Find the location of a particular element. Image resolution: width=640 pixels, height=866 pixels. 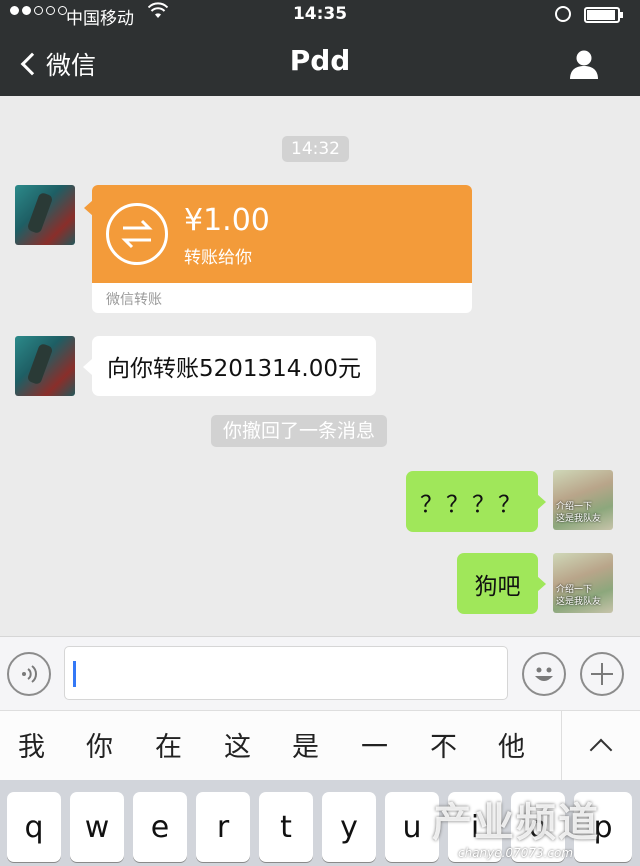

candidate-word: 他 is located at coordinates (511, 744).